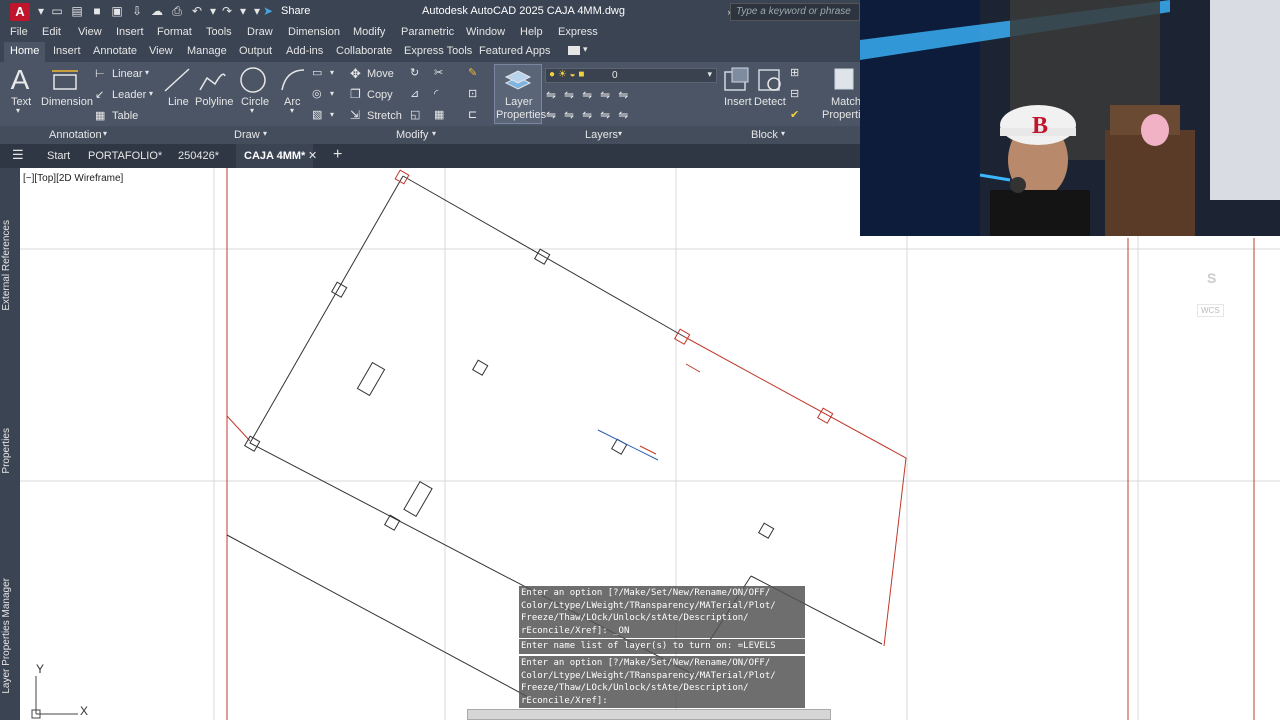 The height and width of the screenshot is (720, 1280). What do you see at coordinates (19, 32) in the screenshot?
I see `menu-file: File` at bounding box center [19, 32].